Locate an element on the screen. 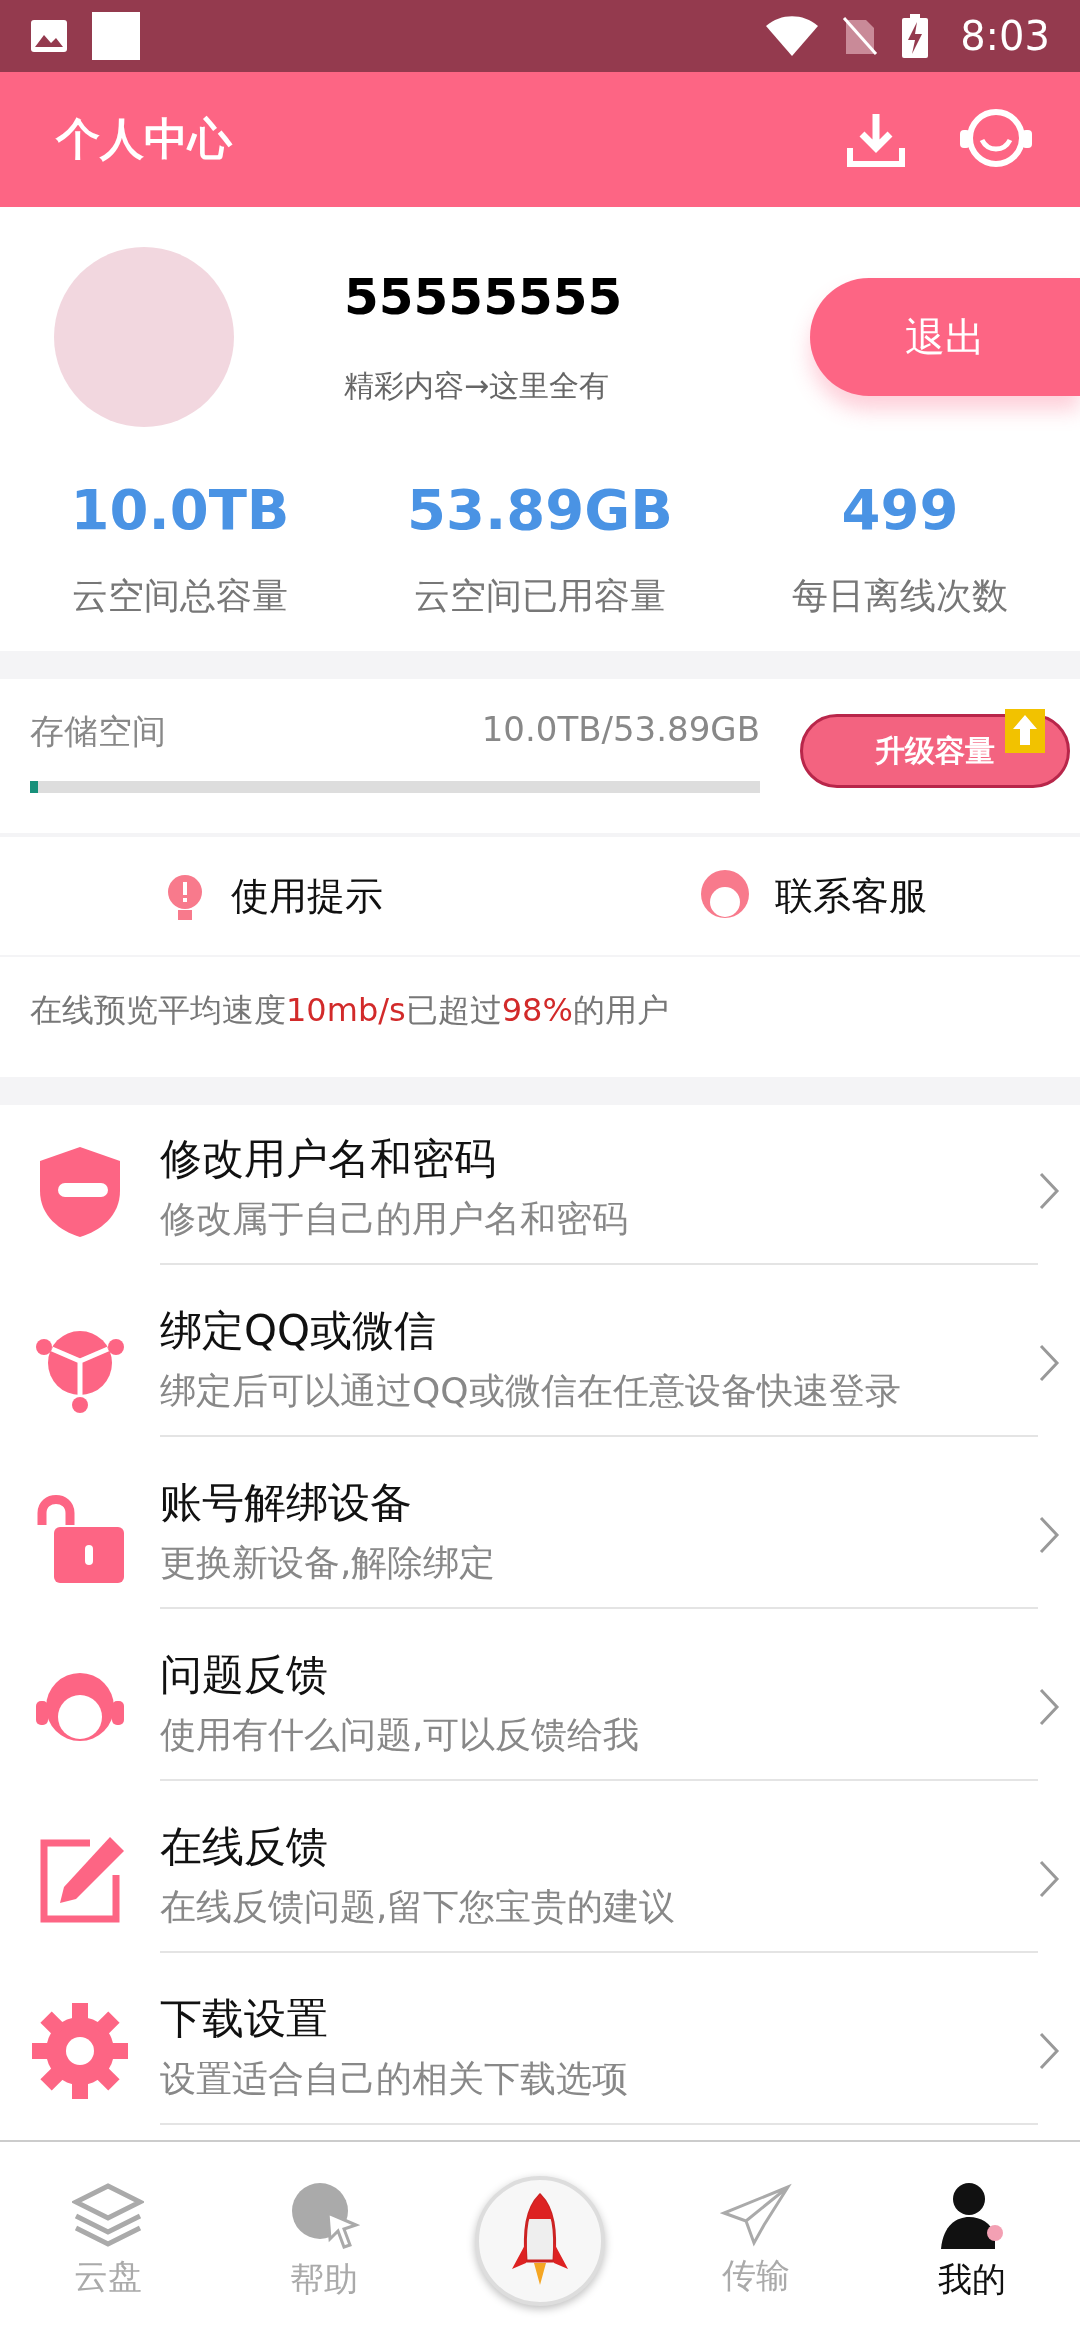 The image size is (1080, 2340). username: 55555555 is located at coordinates (484, 296).